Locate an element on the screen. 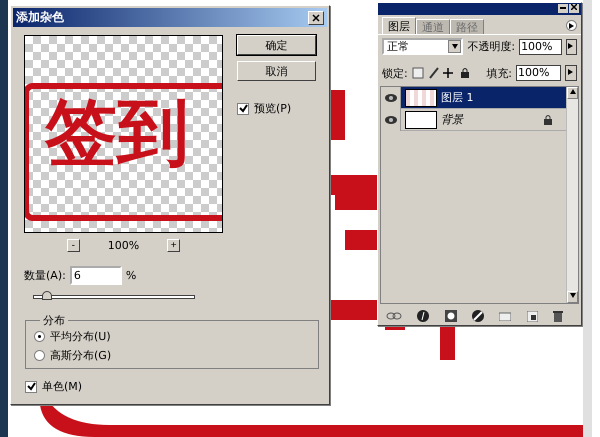 Image resolution: width=600 pixels, height=437 pixels. opacity-field: 100% is located at coordinates (540, 46).